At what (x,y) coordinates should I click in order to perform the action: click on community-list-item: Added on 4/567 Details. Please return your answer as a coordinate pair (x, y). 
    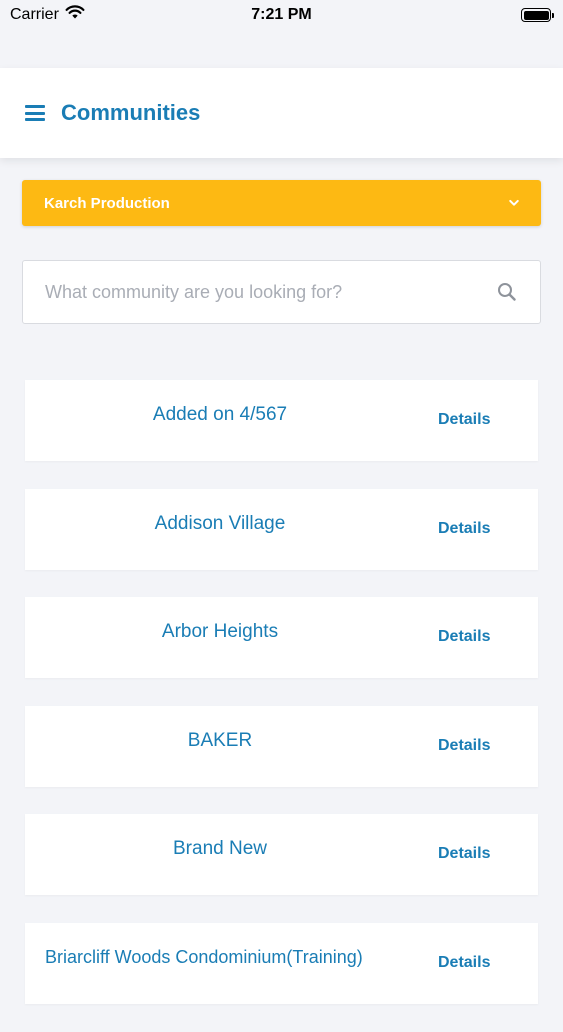
    Looking at the image, I should click on (281, 420).